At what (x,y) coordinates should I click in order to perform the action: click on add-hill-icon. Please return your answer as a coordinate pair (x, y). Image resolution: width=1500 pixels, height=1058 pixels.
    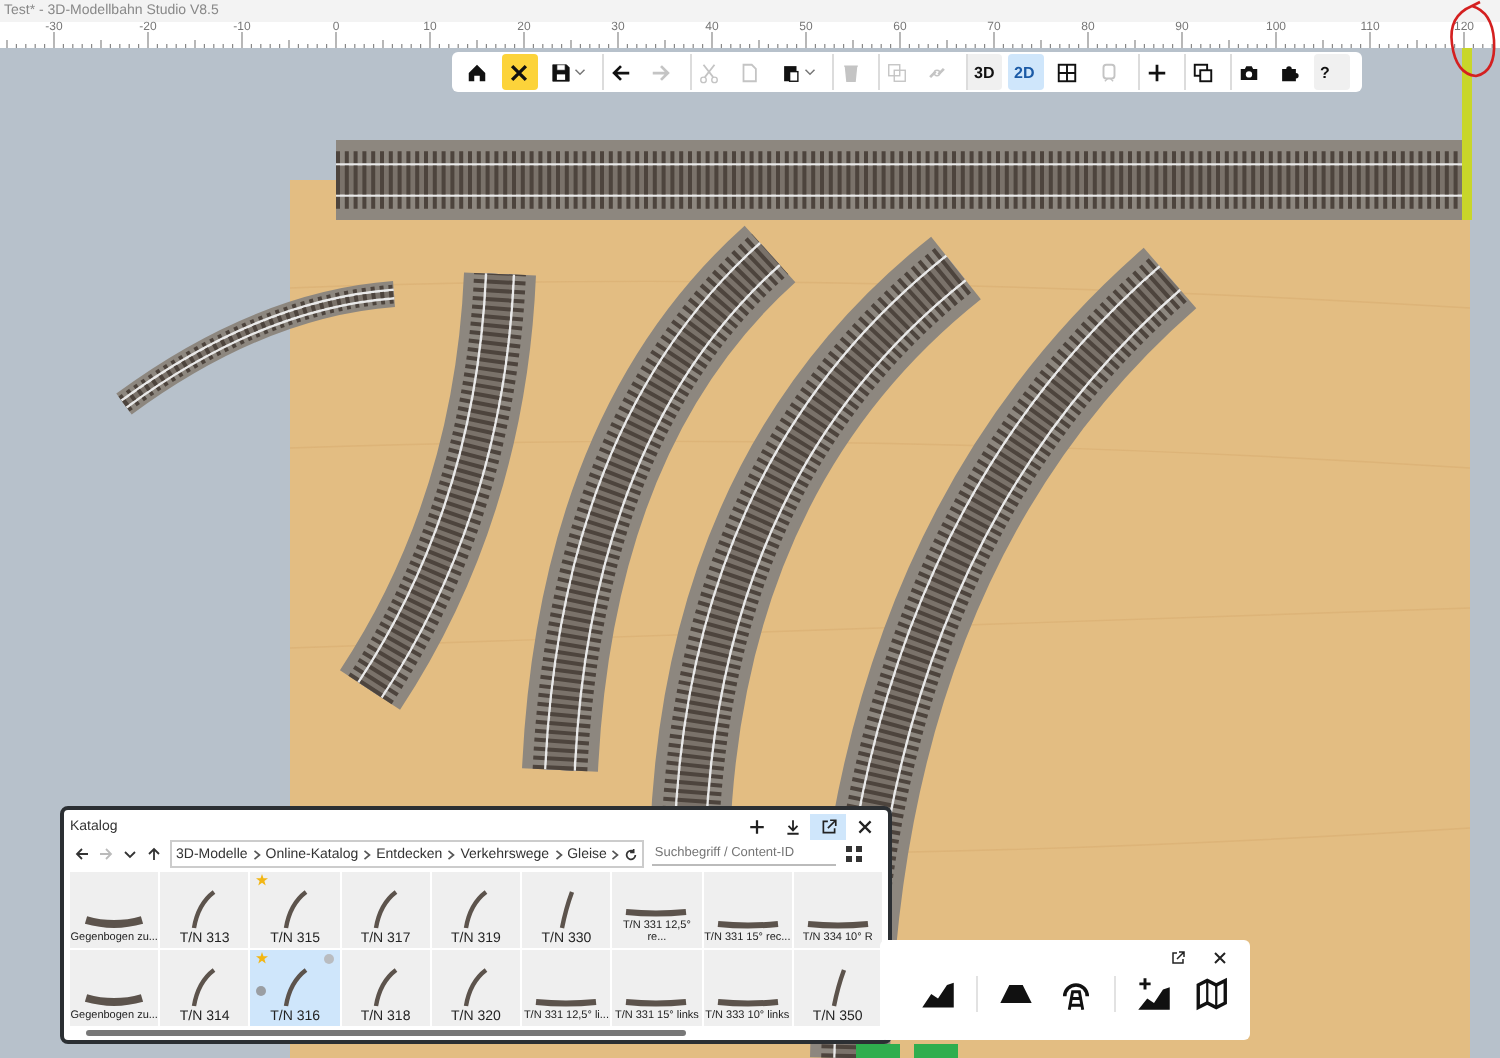
    Looking at the image, I should click on (1154, 994).